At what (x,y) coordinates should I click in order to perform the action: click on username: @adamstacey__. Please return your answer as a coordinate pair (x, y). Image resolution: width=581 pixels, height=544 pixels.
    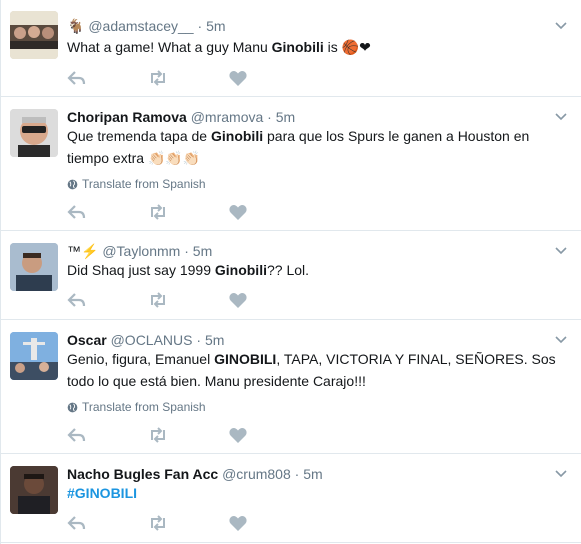
    Looking at the image, I should click on (140, 26).